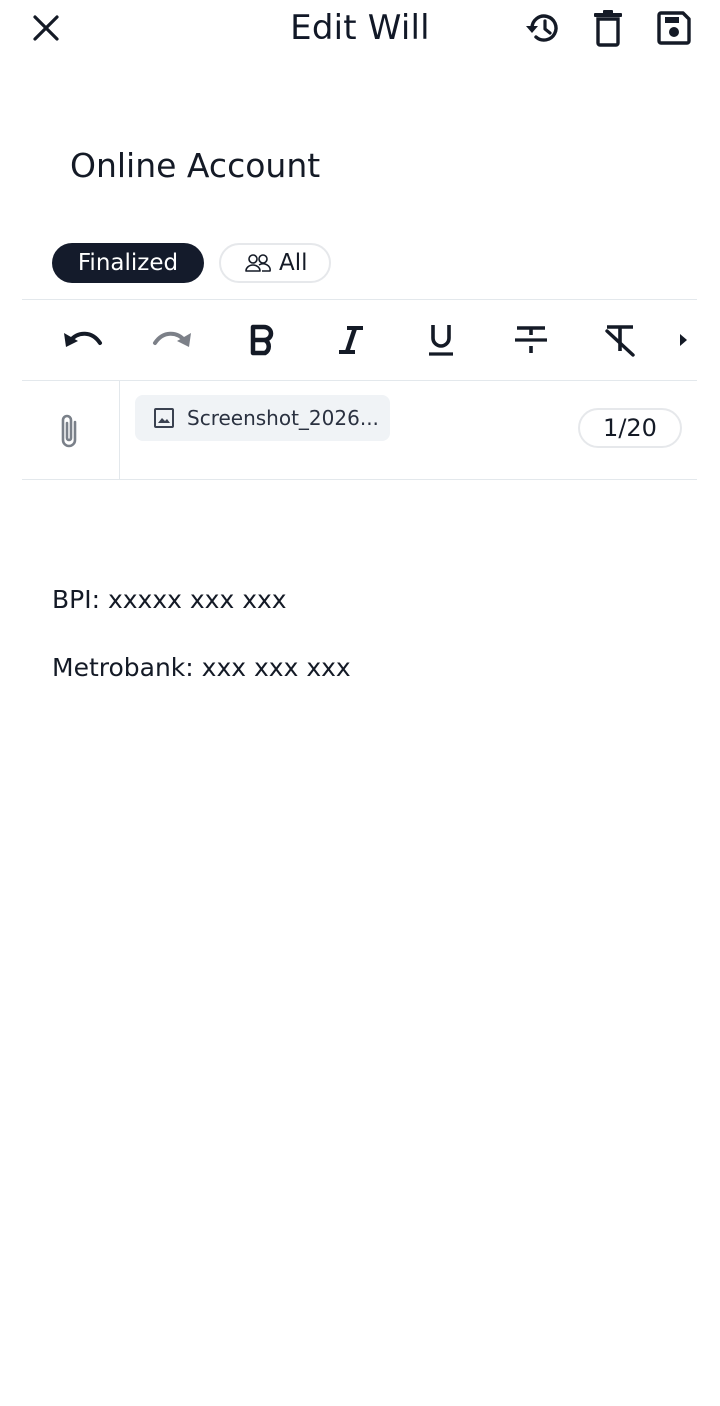  I want to click on attachment-counter: 1/20, so click(630, 428).